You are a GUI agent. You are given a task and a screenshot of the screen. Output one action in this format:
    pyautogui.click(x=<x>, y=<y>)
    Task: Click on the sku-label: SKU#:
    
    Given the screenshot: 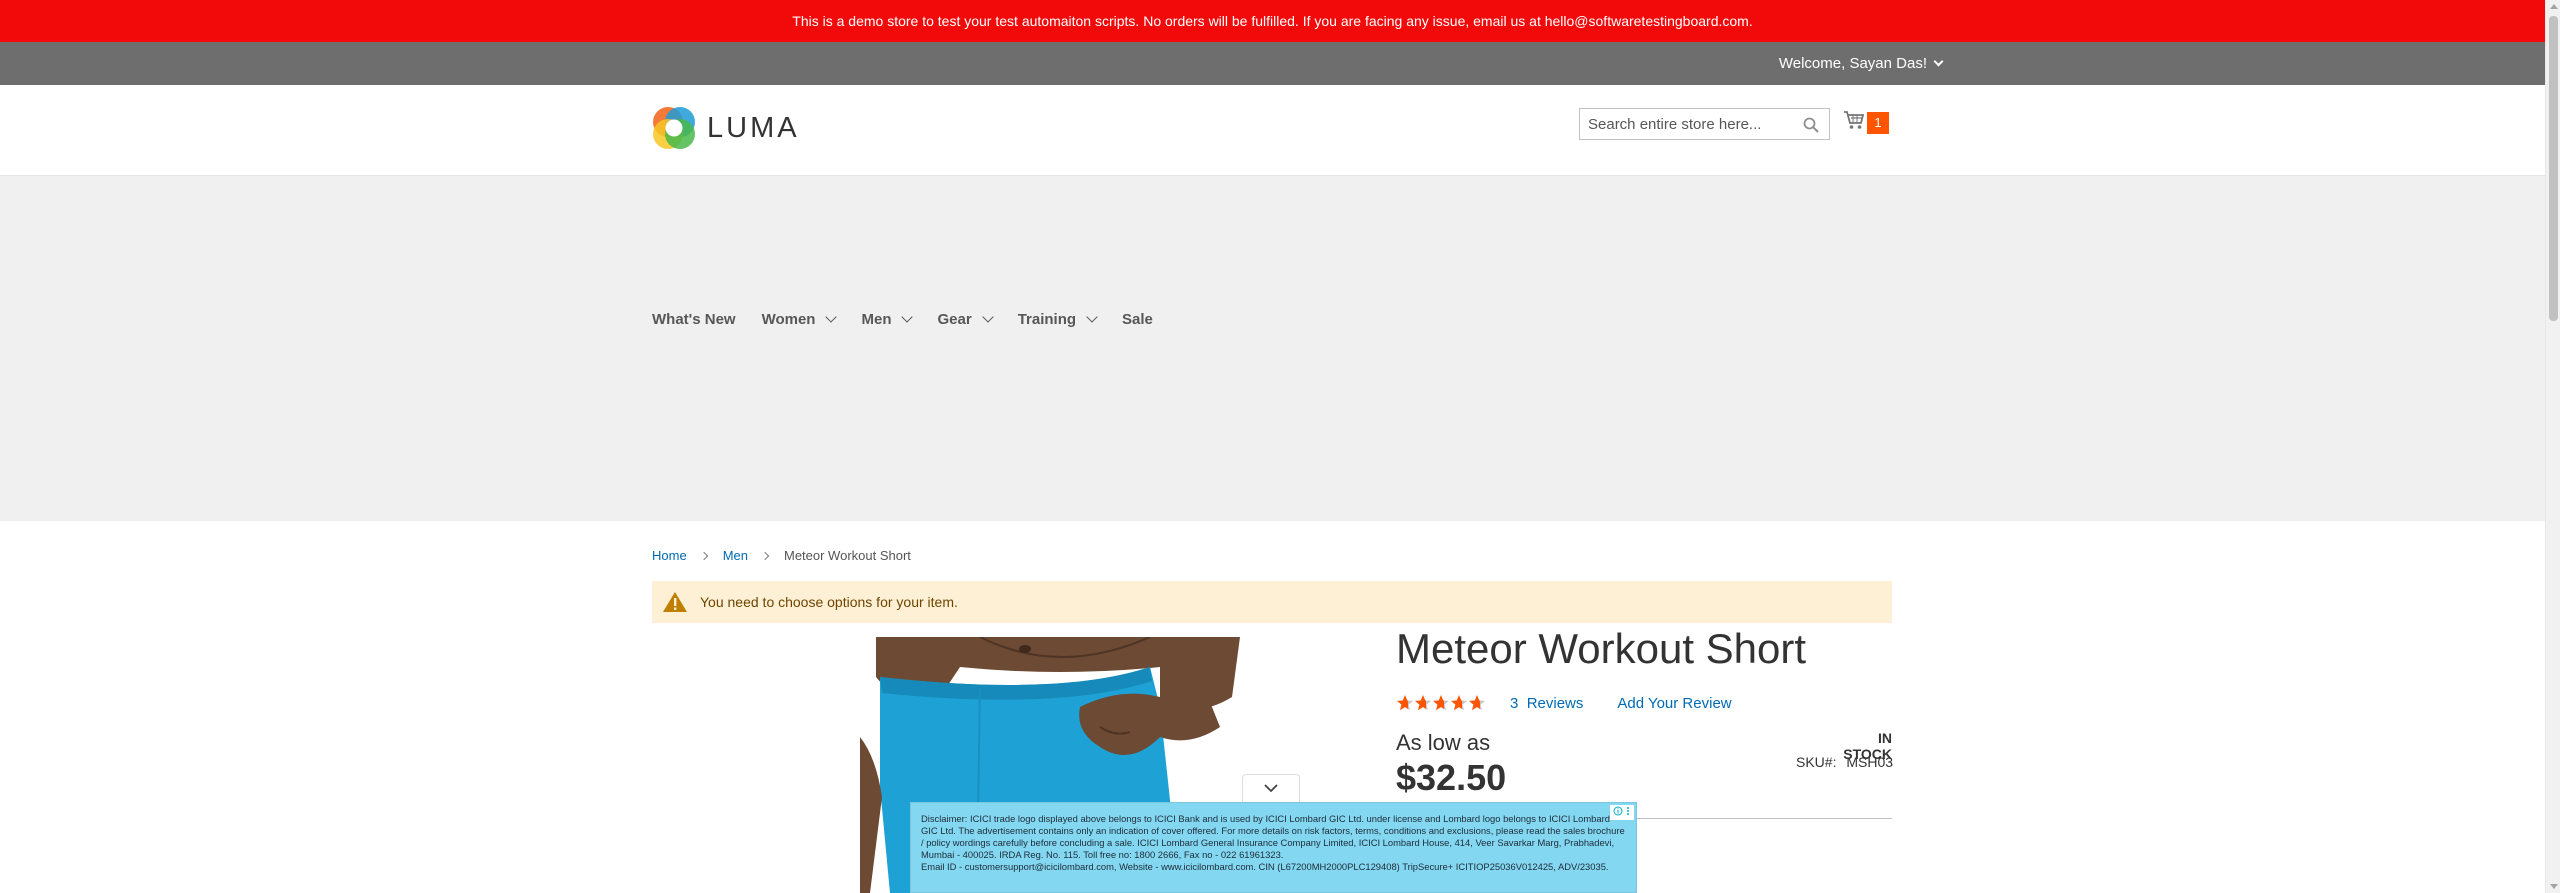 What is the action you would take?
    pyautogui.click(x=1816, y=762)
    